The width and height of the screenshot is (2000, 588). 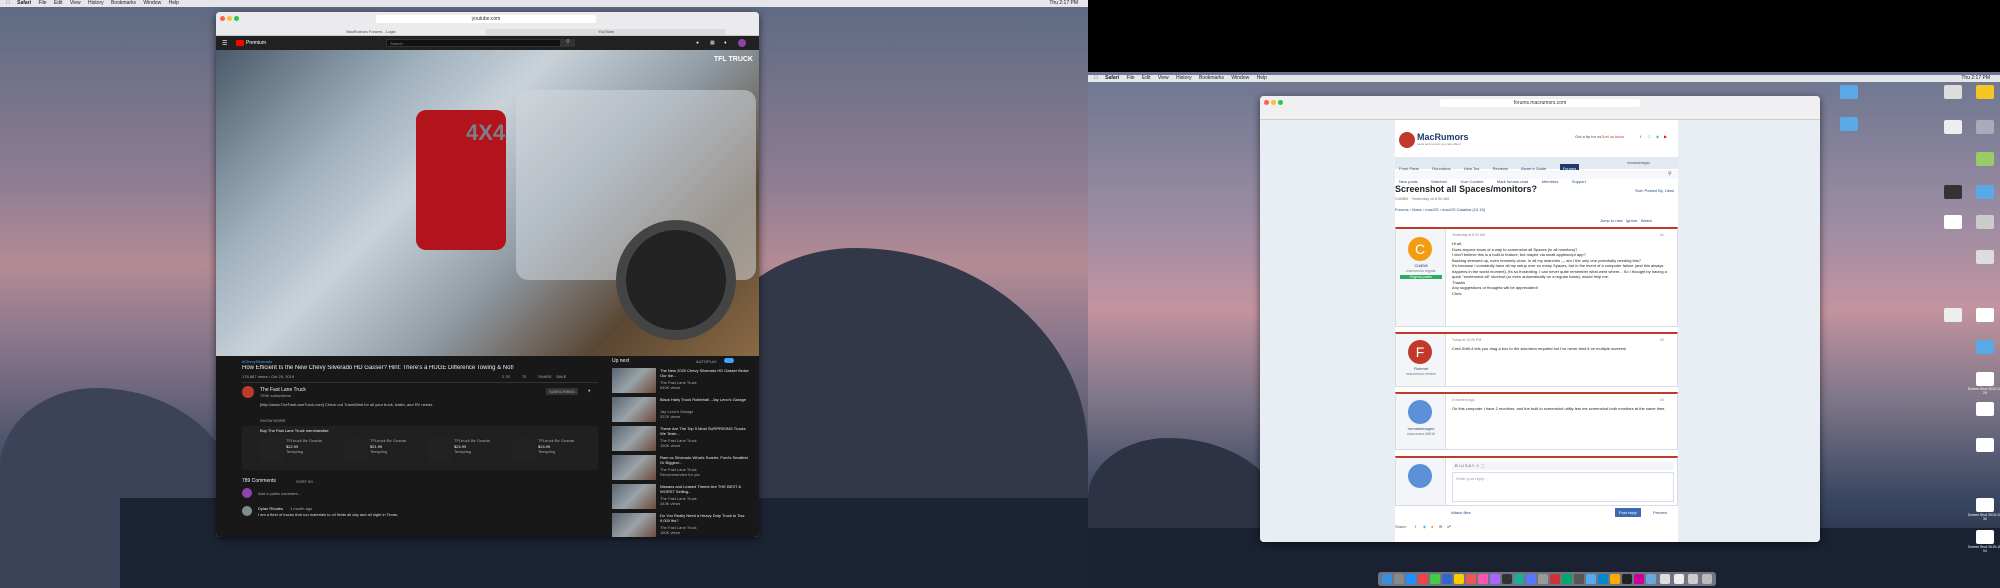 What do you see at coordinates (1424, 526) in the screenshot?
I see `twitter-icon: ◈` at bounding box center [1424, 526].